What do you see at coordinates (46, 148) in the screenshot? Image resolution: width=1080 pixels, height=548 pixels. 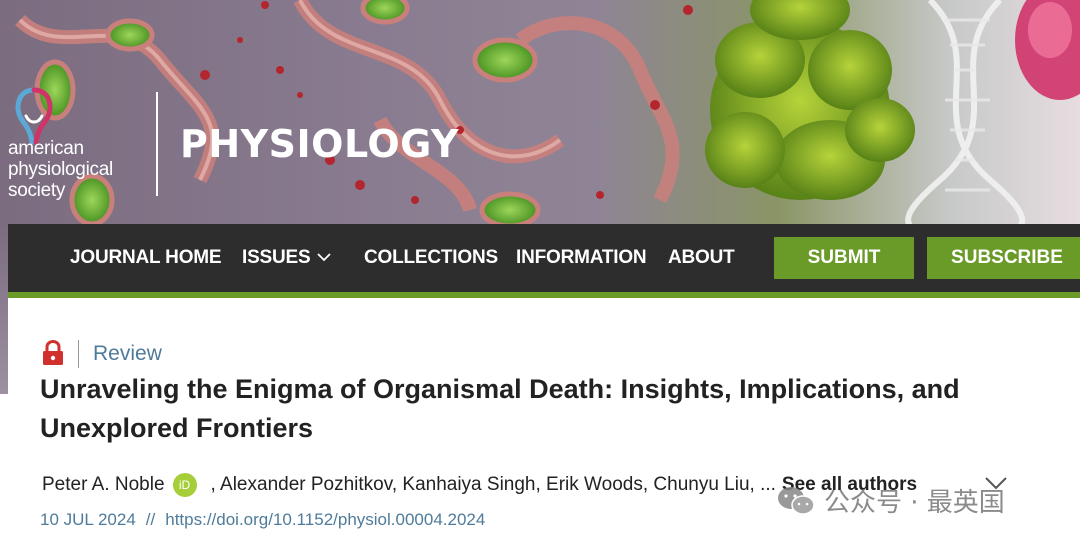 I see `logo-line-1: american` at bounding box center [46, 148].